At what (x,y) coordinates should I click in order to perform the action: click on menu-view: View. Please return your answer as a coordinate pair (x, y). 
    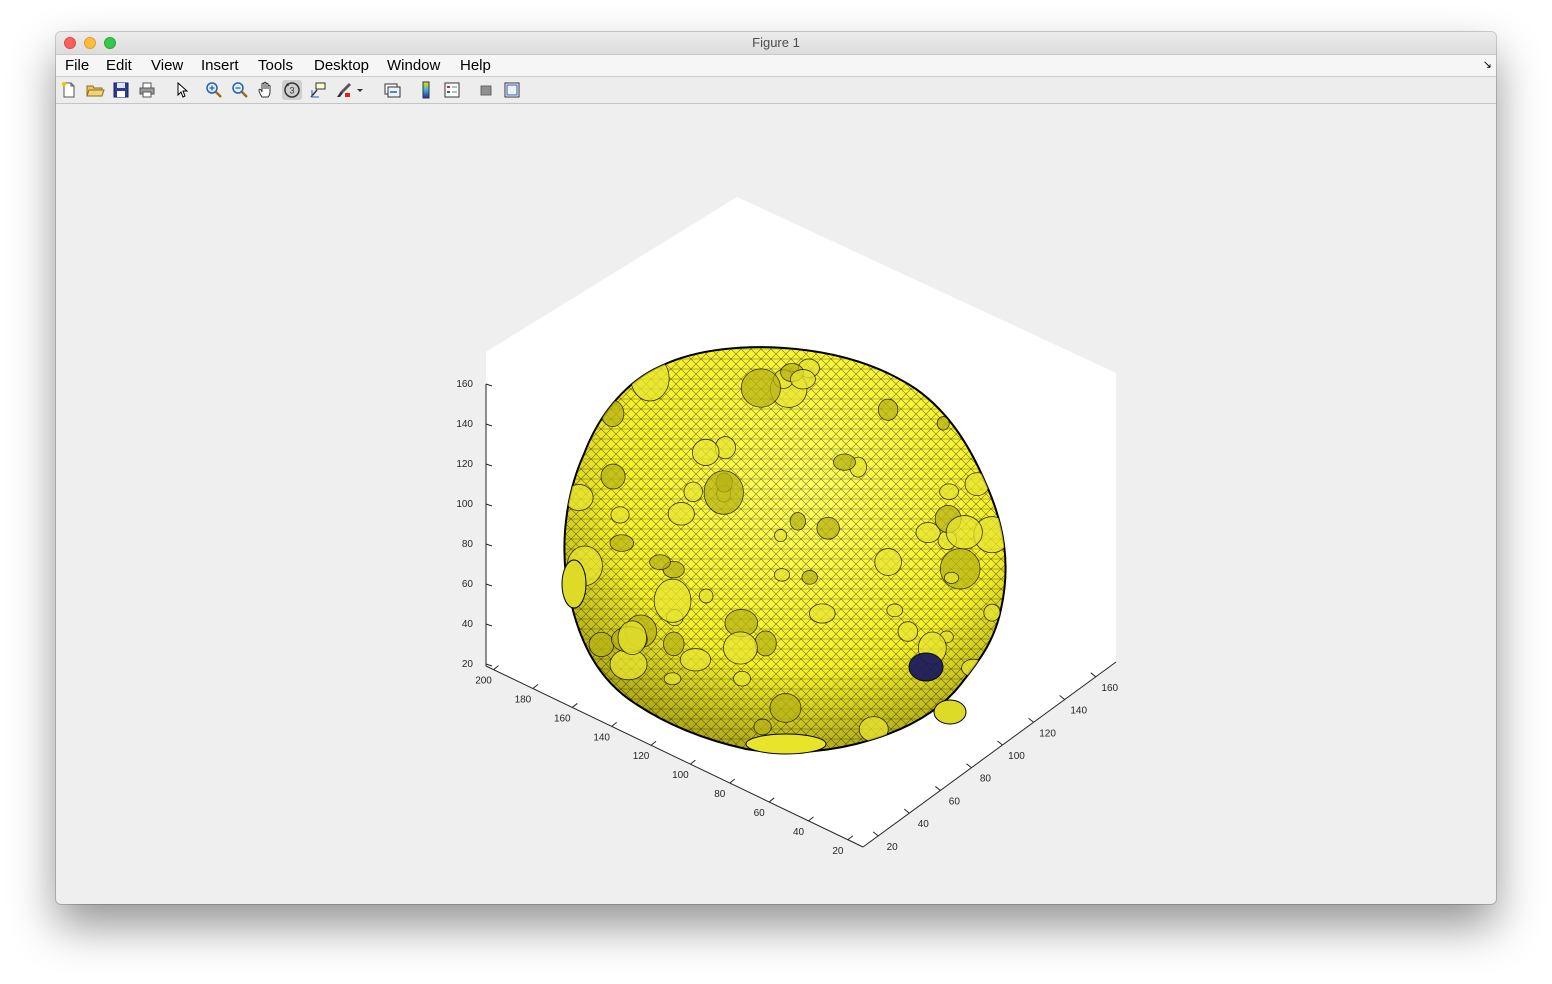
    Looking at the image, I should click on (167, 65).